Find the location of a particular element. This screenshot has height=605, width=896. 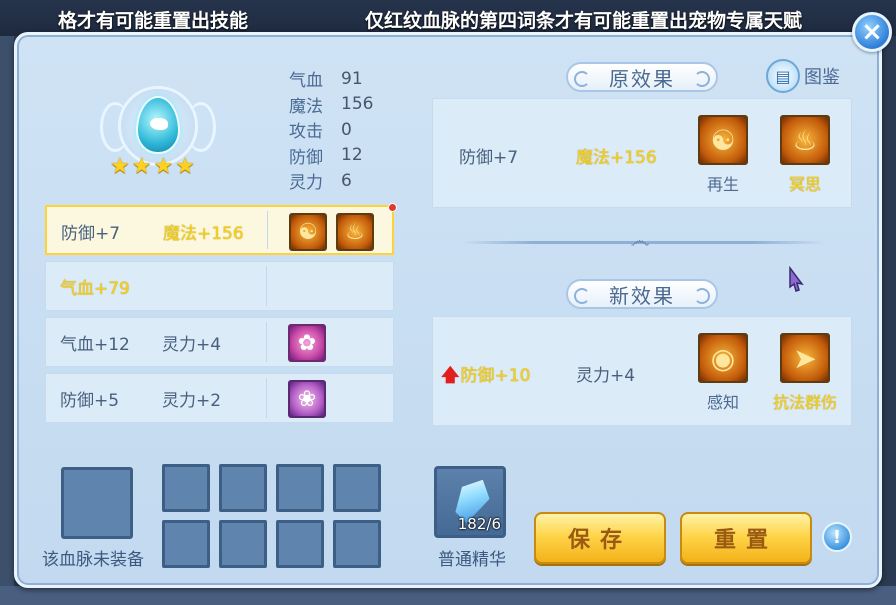

bloodline-entry-2: 气血+79 is located at coordinates (219, 286).